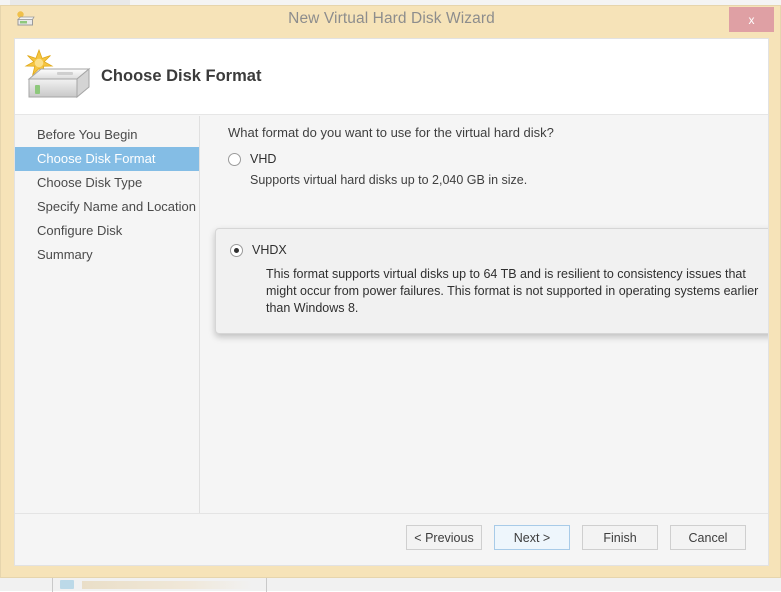 Image resolution: width=781 pixels, height=592 pixels. I want to click on sidebar-item-summary: Summary, so click(107, 255).